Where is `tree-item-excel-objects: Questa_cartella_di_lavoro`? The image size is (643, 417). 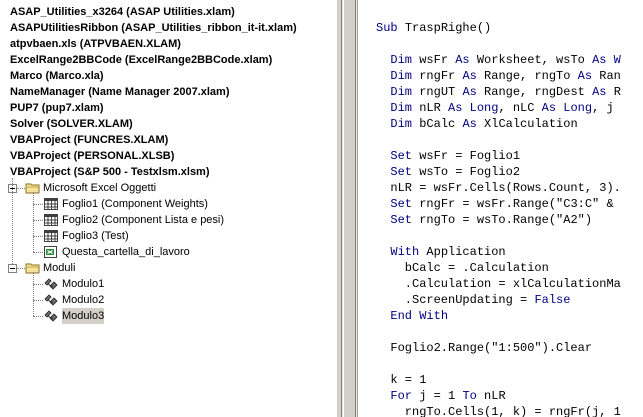
tree-item-excel-objects: Questa_cartella_di_lavoro is located at coordinates (168, 252).